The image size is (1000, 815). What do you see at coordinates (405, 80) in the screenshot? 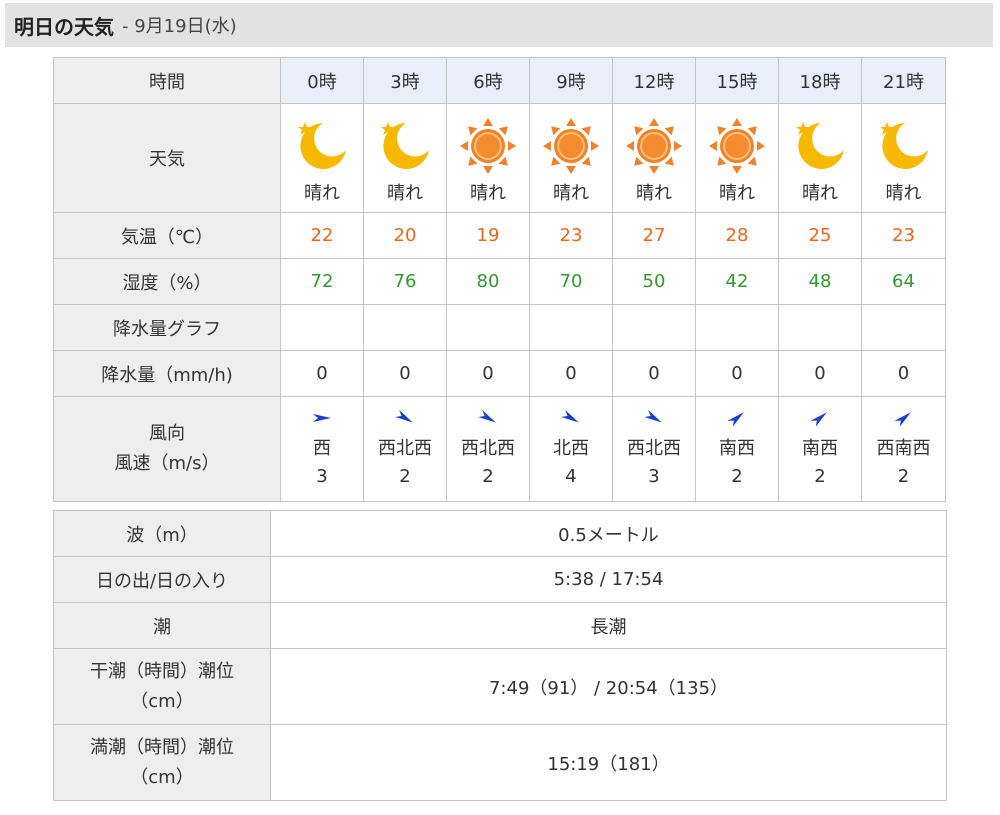
I see `hour-header: 3時` at bounding box center [405, 80].